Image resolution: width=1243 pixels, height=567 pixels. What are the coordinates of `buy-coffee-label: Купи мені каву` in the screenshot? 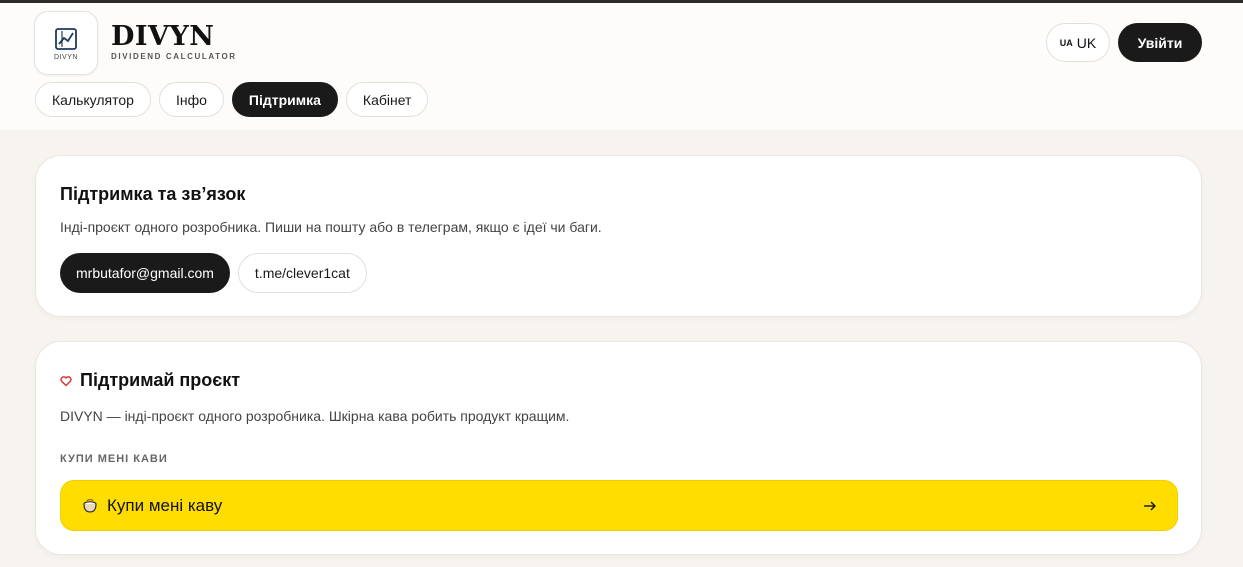 It's located at (165, 505).